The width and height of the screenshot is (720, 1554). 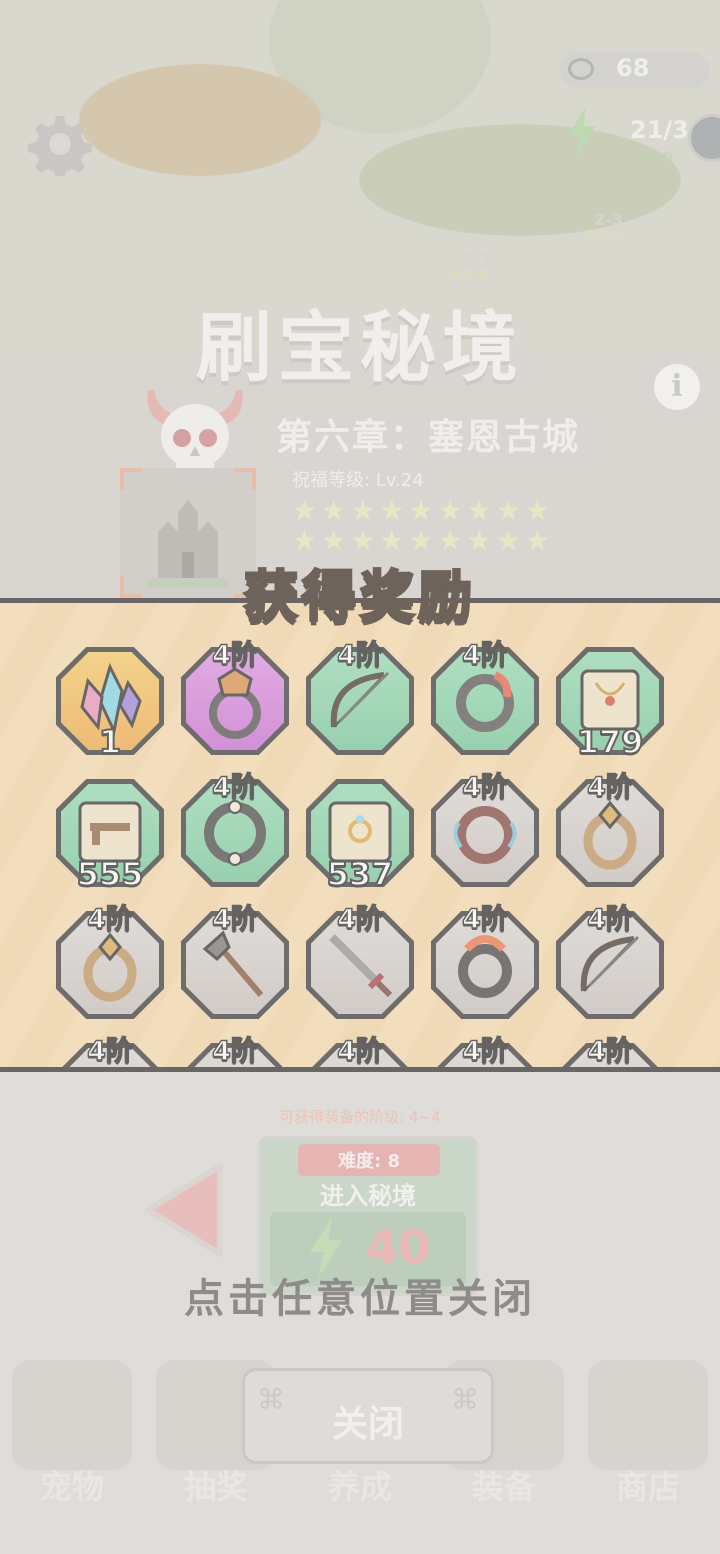 I want to click on fire-bracelet-icon, so click(x=485, y=701).